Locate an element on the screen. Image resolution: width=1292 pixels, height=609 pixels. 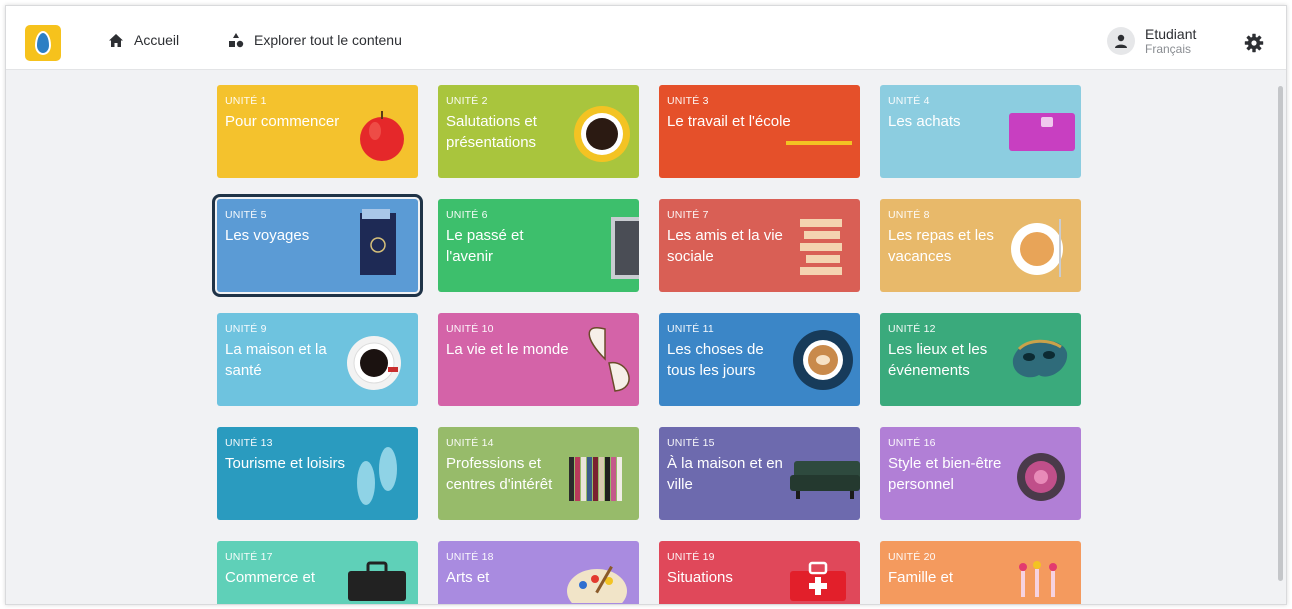
user-profile-menu: Etudiant Français is located at coordinates (1151, 41).